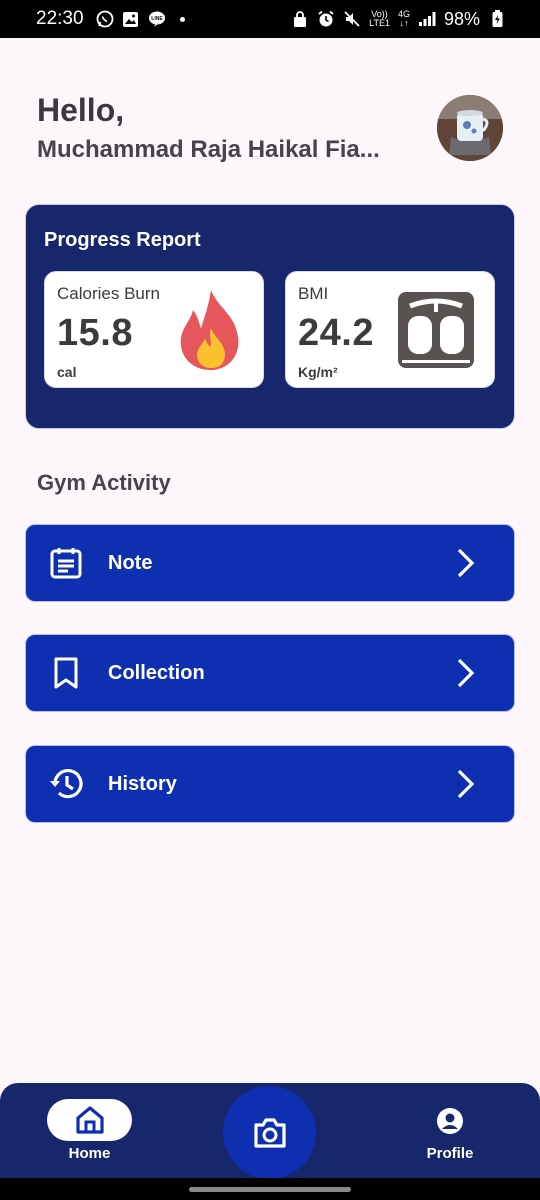 This screenshot has width=540, height=1200. I want to click on network-type: 4G ↓↑, so click(404, 19).